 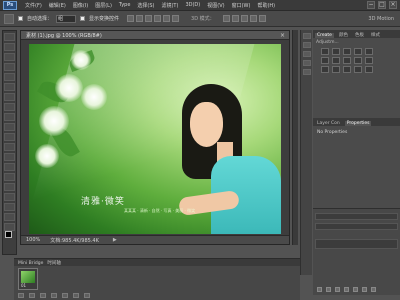 I want to click on threshold-icon, so click(x=347, y=69).